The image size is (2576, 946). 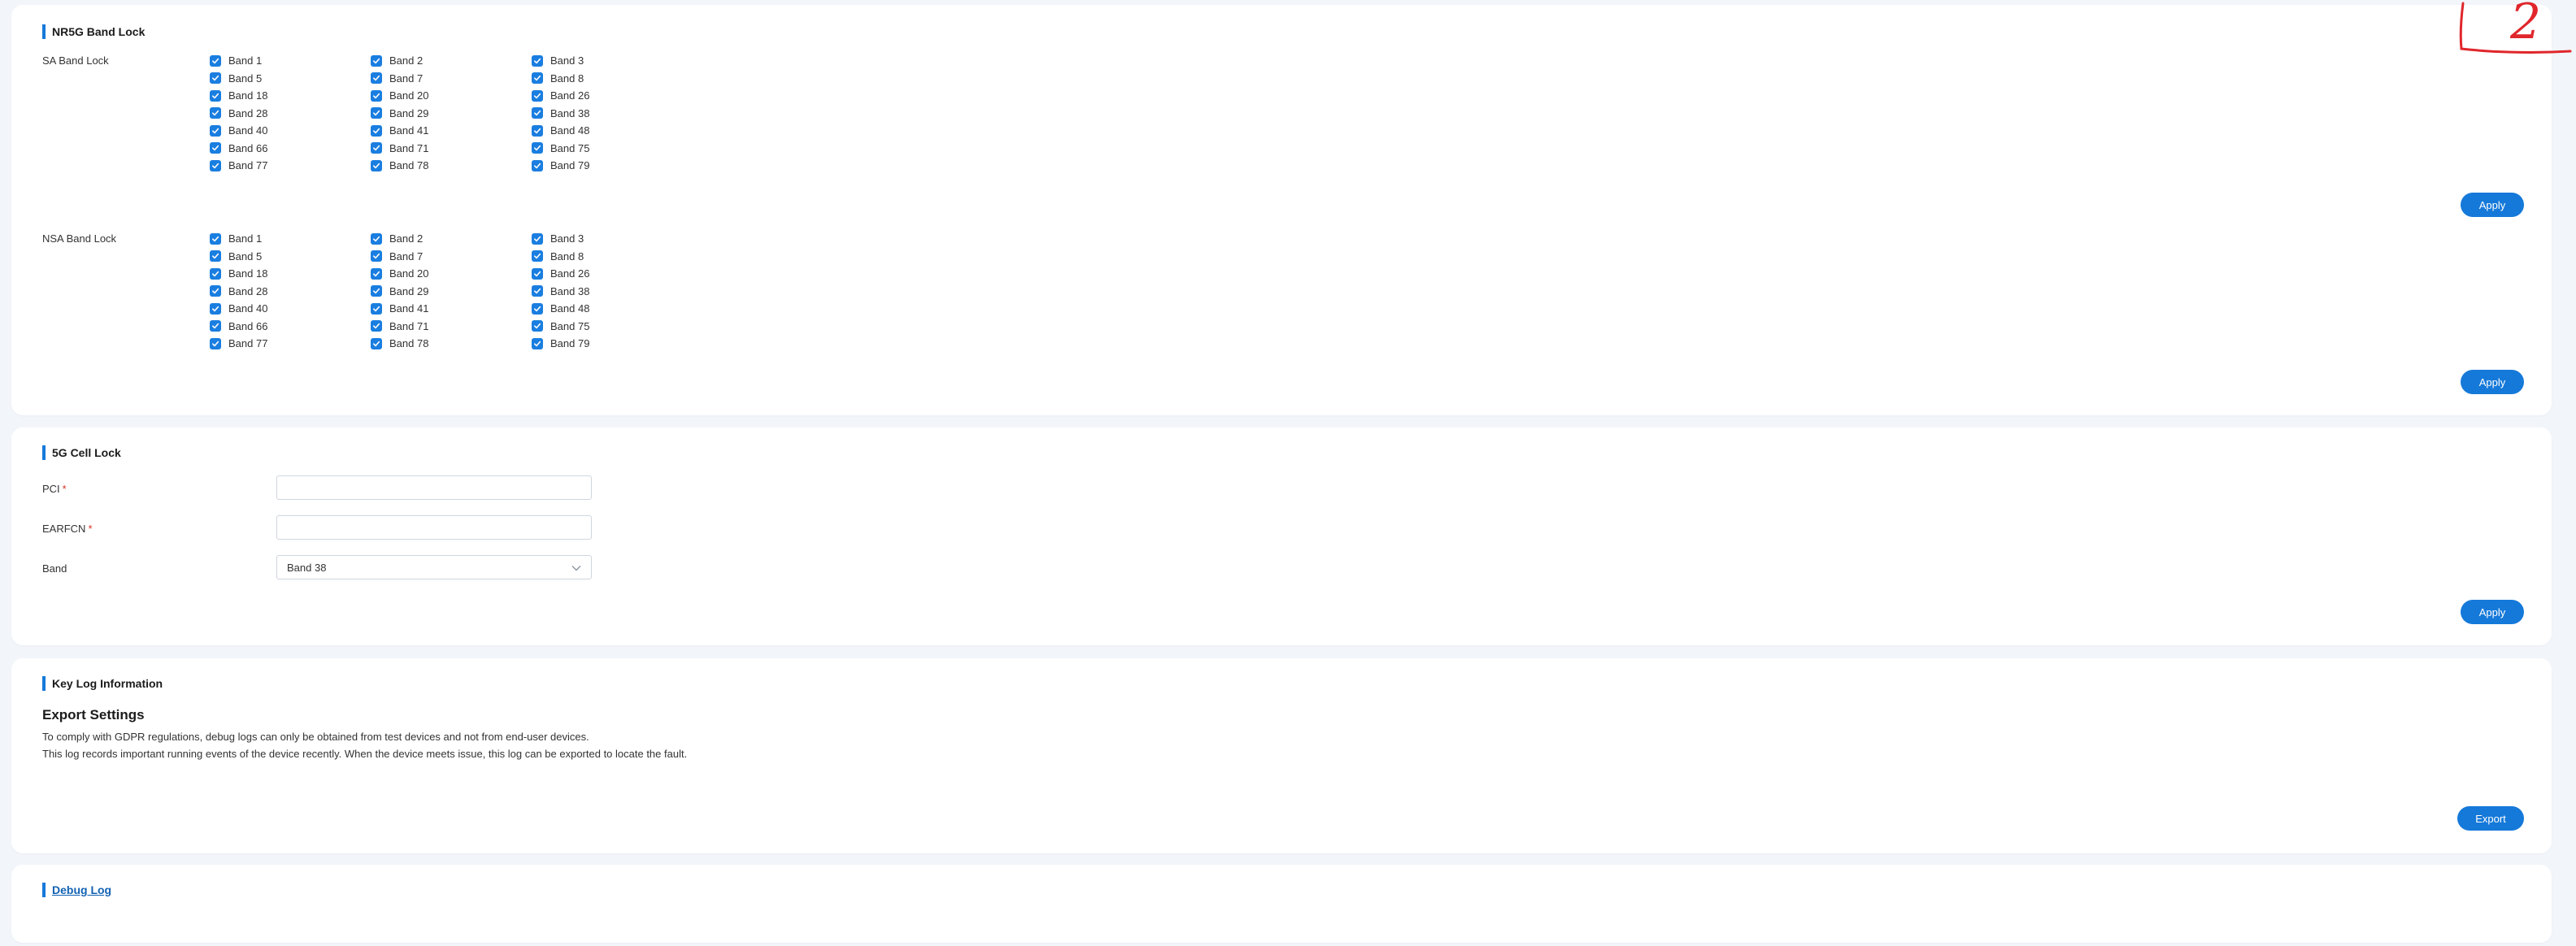 I want to click on sa-band-checkbox-item: Band 8, so click(x=612, y=79).